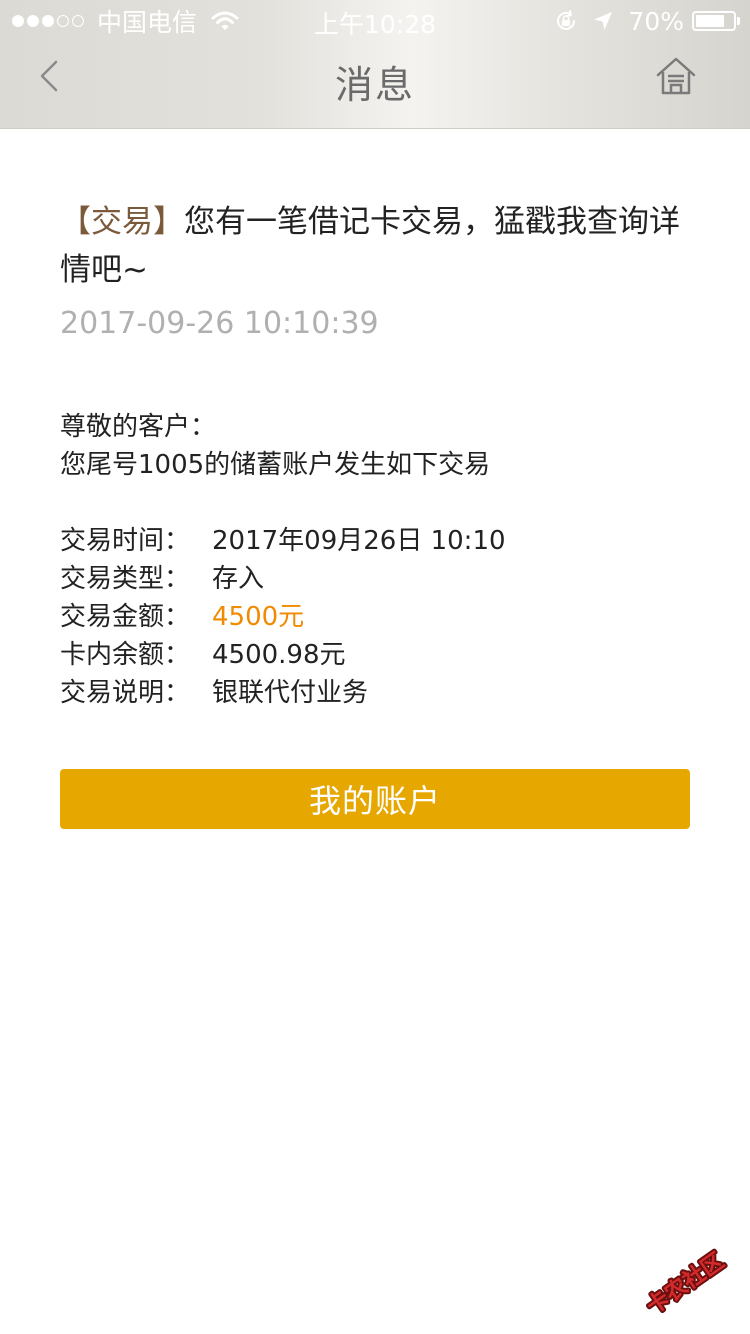  What do you see at coordinates (138, 427) in the screenshot?
I see `greeting: 尊敬的客户：` at bounding box center [138, 427].